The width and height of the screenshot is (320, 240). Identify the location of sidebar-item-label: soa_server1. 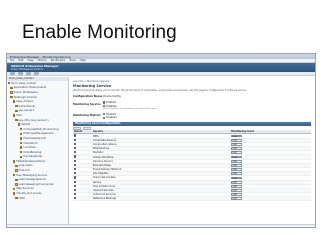
(26, 111).